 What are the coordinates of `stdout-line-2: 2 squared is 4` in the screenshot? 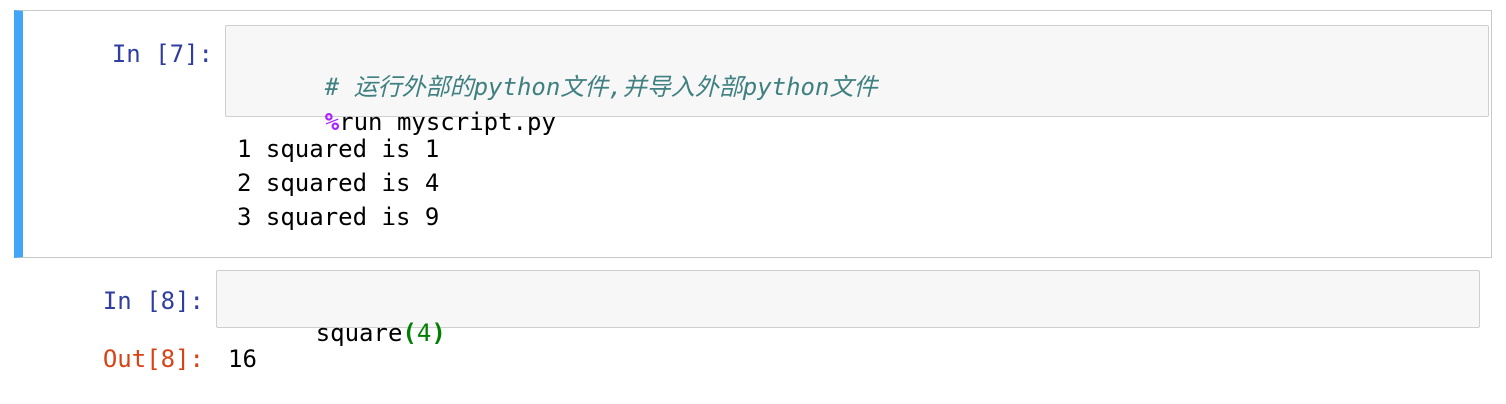 It's located at (338, 183).